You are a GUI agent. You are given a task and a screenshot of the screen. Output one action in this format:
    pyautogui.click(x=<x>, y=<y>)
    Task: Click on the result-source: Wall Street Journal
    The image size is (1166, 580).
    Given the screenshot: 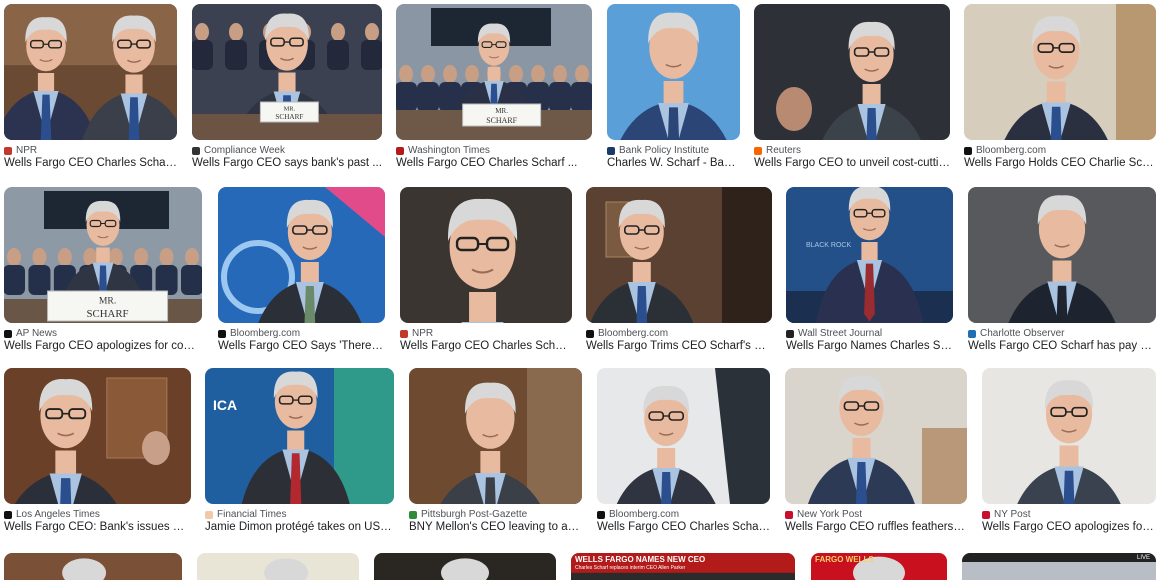 What is the action you would take?
    pyautogui.click(x=869, y=333)
    